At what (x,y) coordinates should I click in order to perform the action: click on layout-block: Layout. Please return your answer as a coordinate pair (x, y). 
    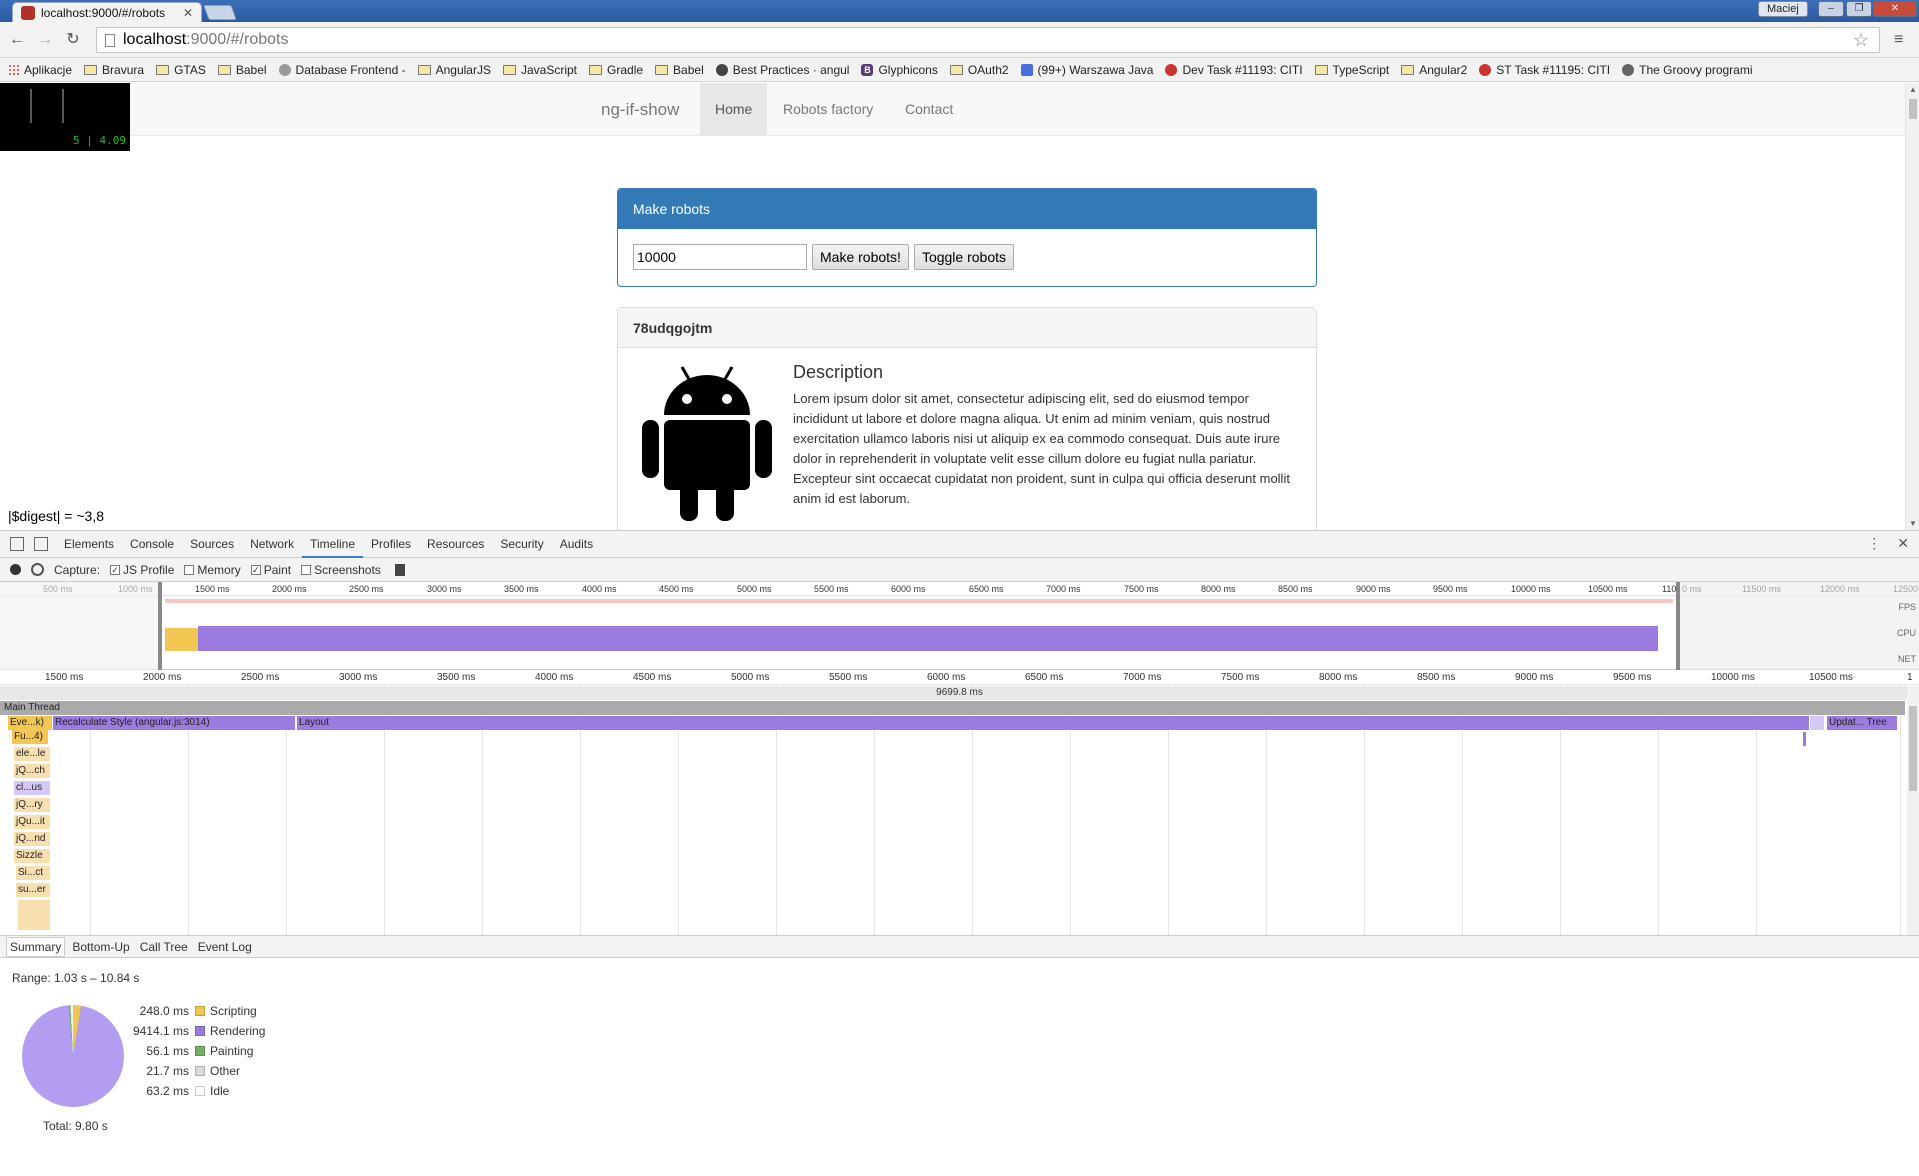
    Looking at the image, I should click on (1053, 723).